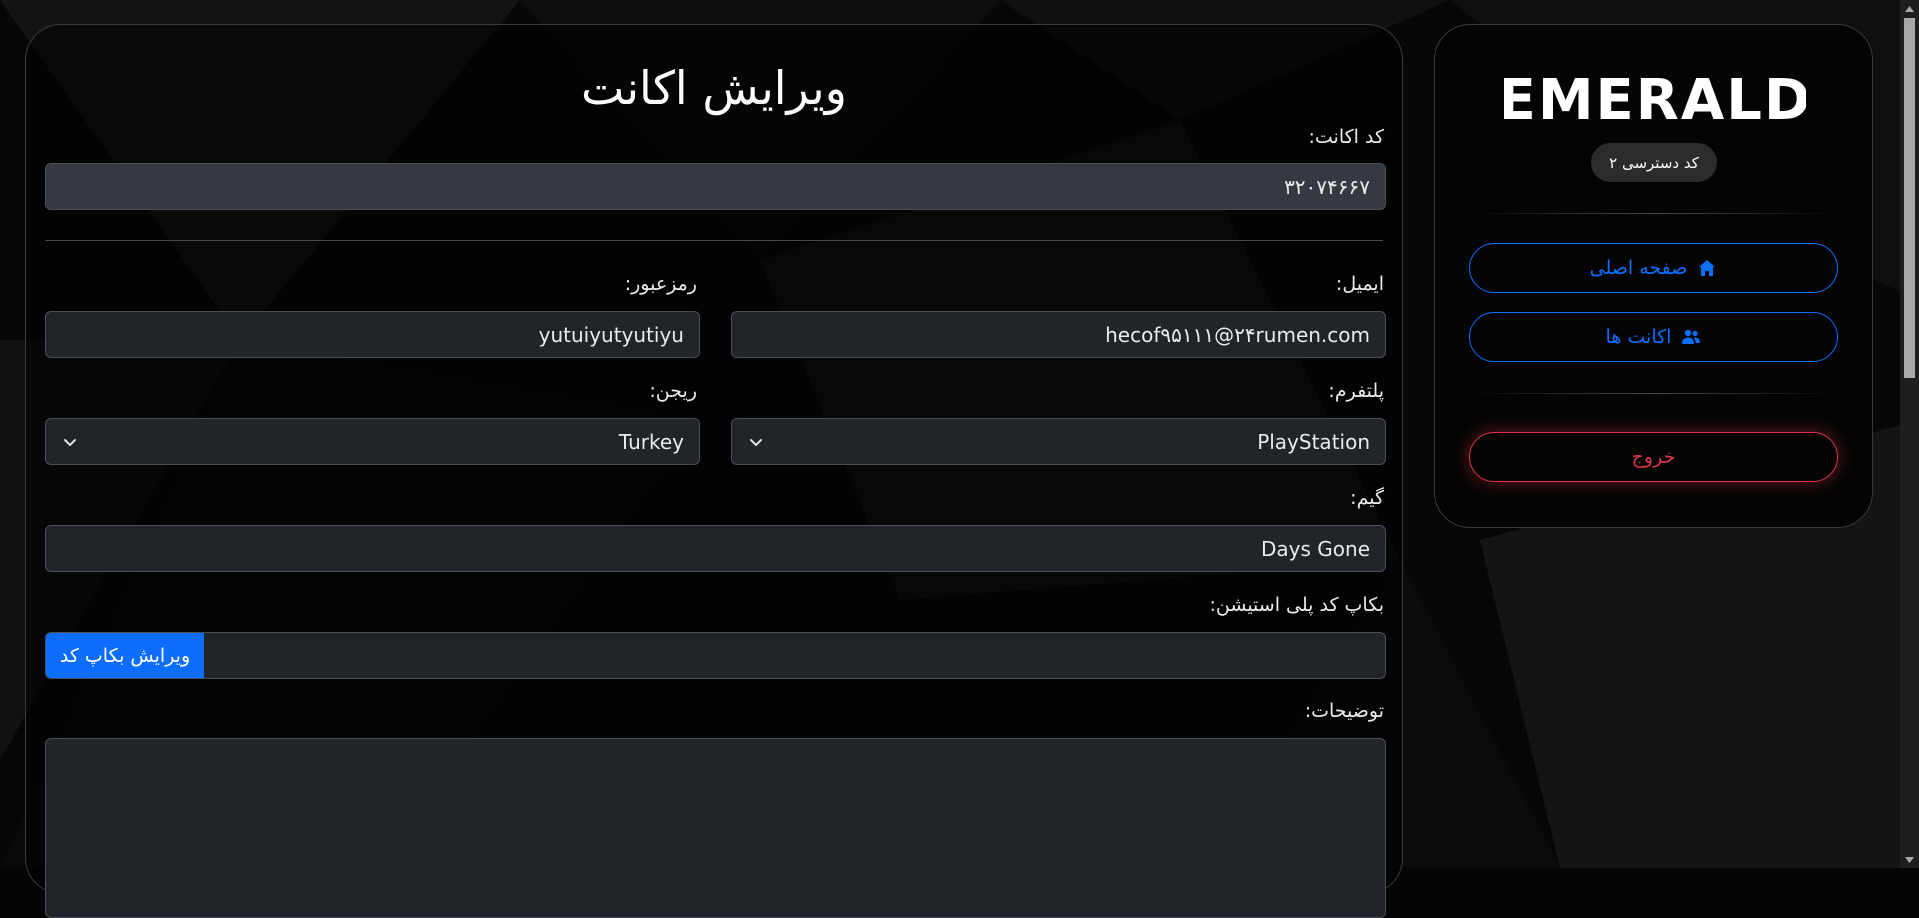 This screenshot has height=918, width=1919. I want to click on logout-button: خروج, so click(1653, 457).